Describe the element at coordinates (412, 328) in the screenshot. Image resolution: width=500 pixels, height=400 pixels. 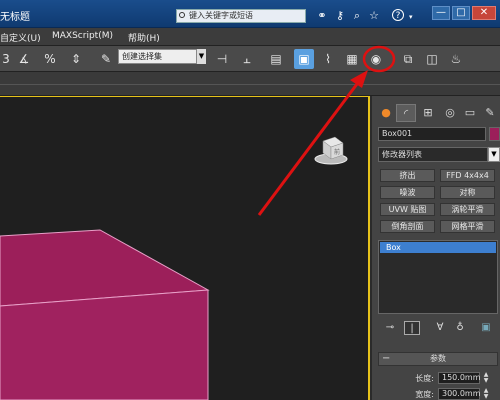
I see `show-end-result-icon: |` at that location.